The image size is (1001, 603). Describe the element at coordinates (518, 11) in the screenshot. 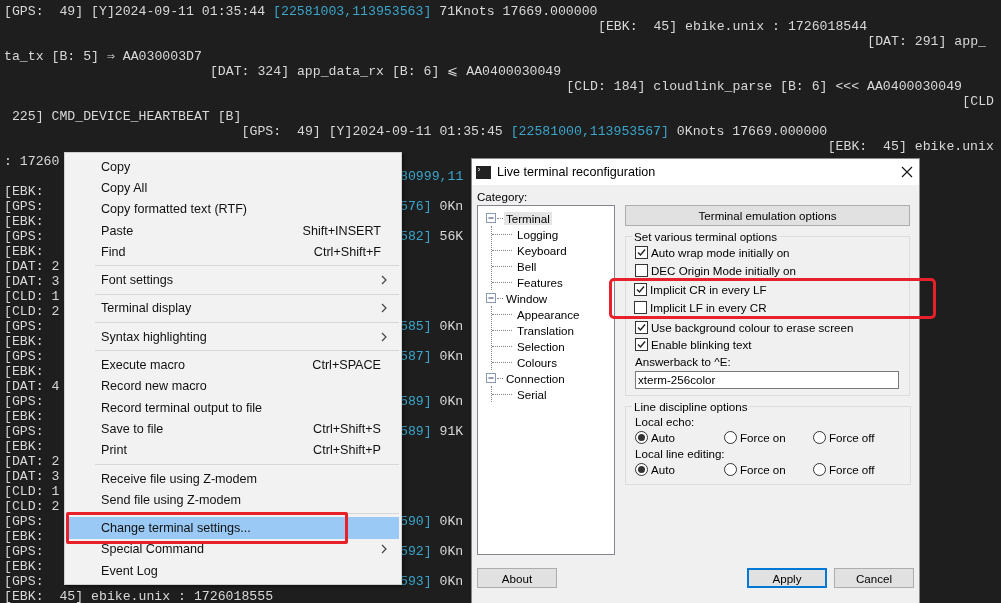

I see `terminal-text: 71Knots 17669.000000` at that location.